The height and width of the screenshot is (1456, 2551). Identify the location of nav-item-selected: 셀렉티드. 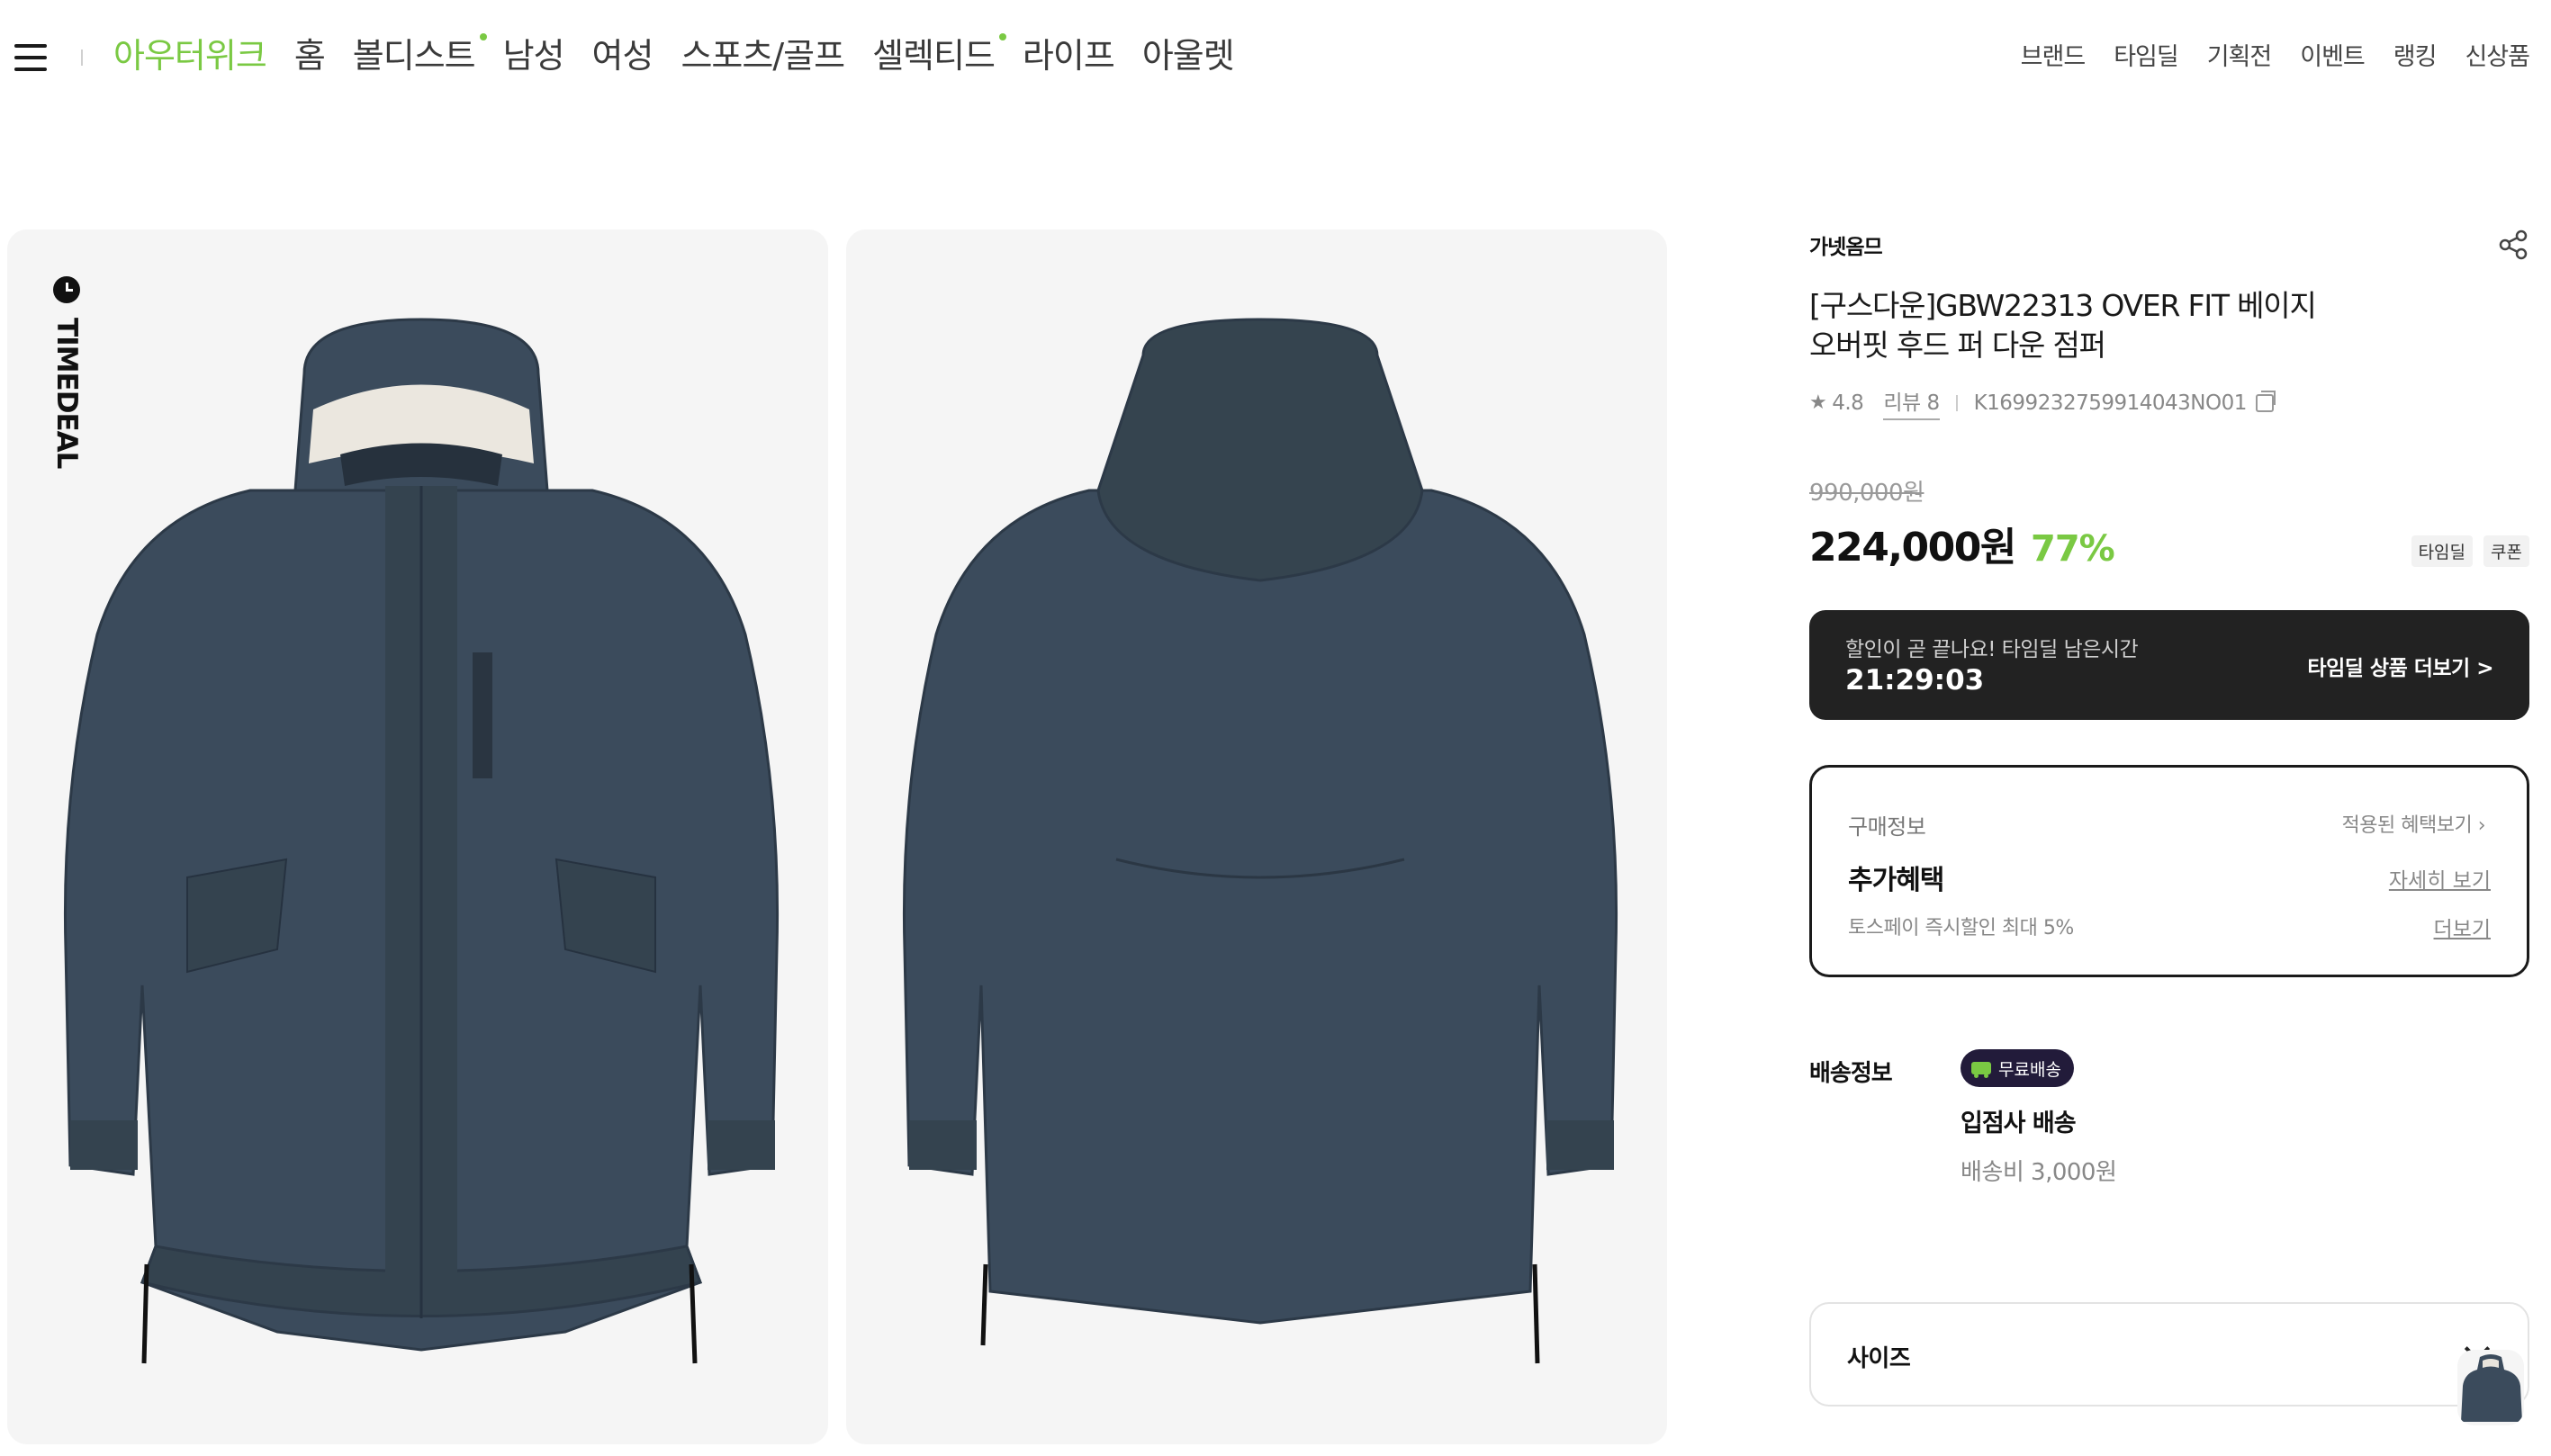
(939, 55).